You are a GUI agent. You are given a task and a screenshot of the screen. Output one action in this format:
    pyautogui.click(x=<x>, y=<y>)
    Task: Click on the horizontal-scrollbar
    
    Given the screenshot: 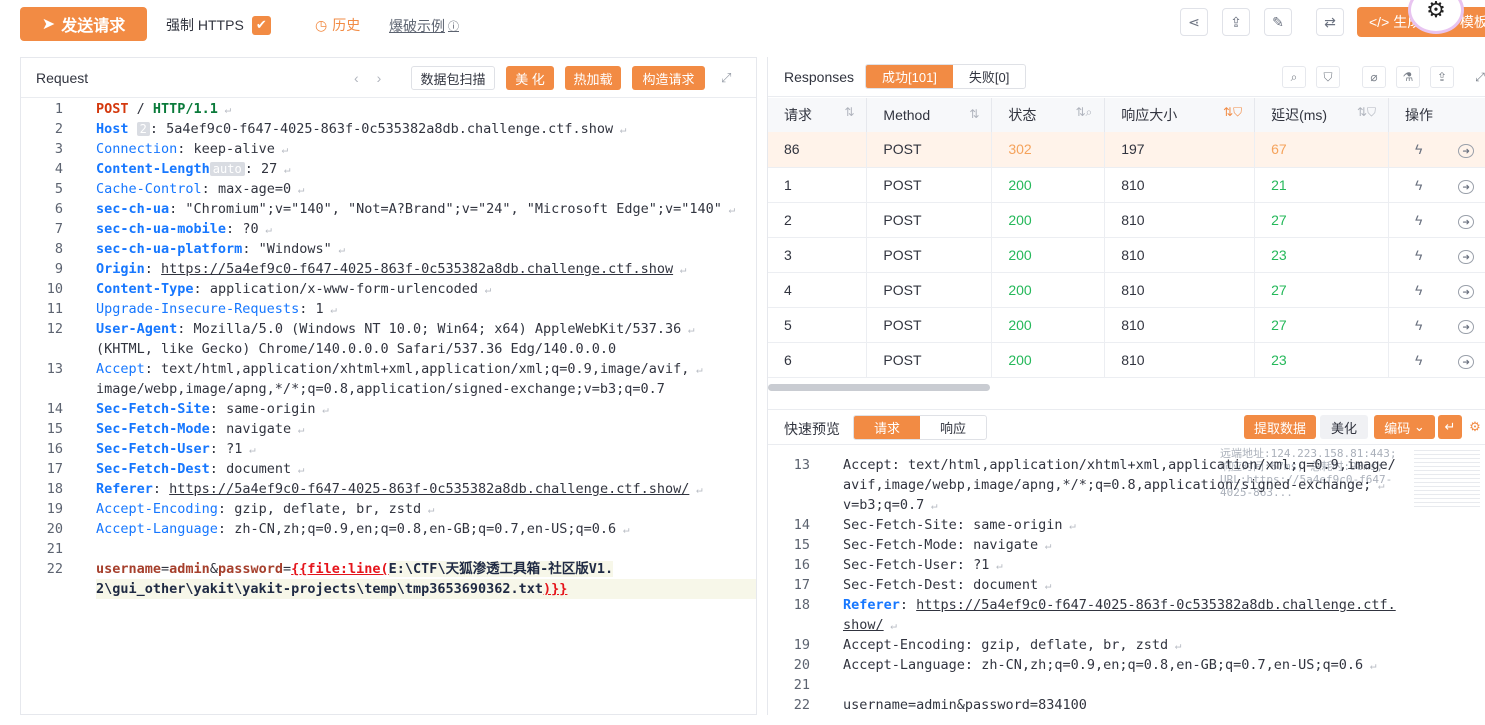 What is the action you would take?
    pyautogui.click(x=879, y=387)
    